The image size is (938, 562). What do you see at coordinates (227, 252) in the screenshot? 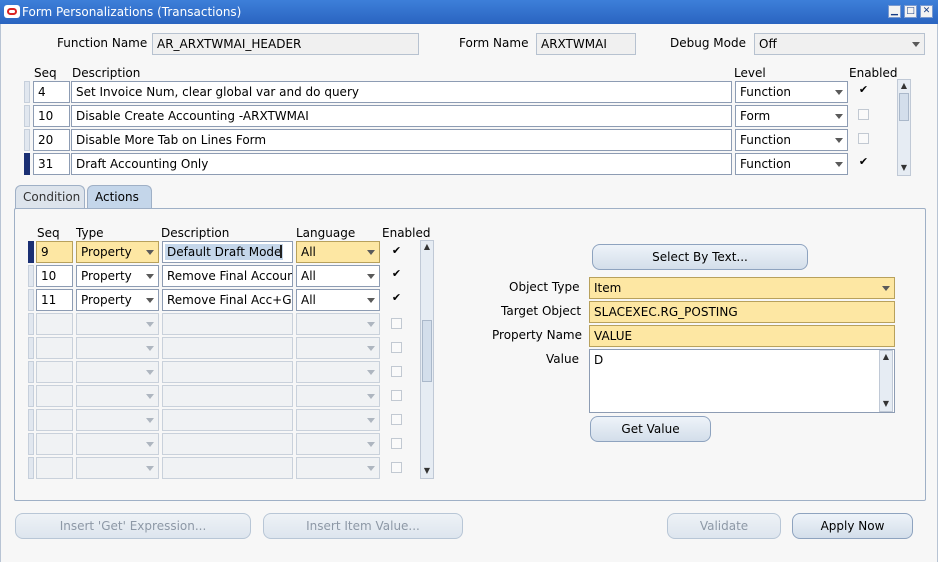
I see `action-description-field: Default Draft Mode` at bounding box center [227, 252].